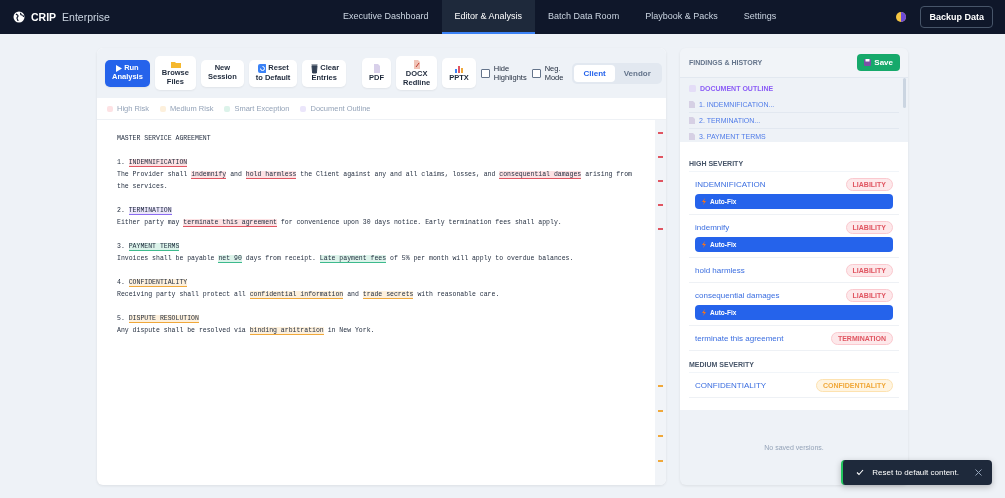 This screenshot has width=1005, height=498. I want to click on folder-icon, so click(175, 64).